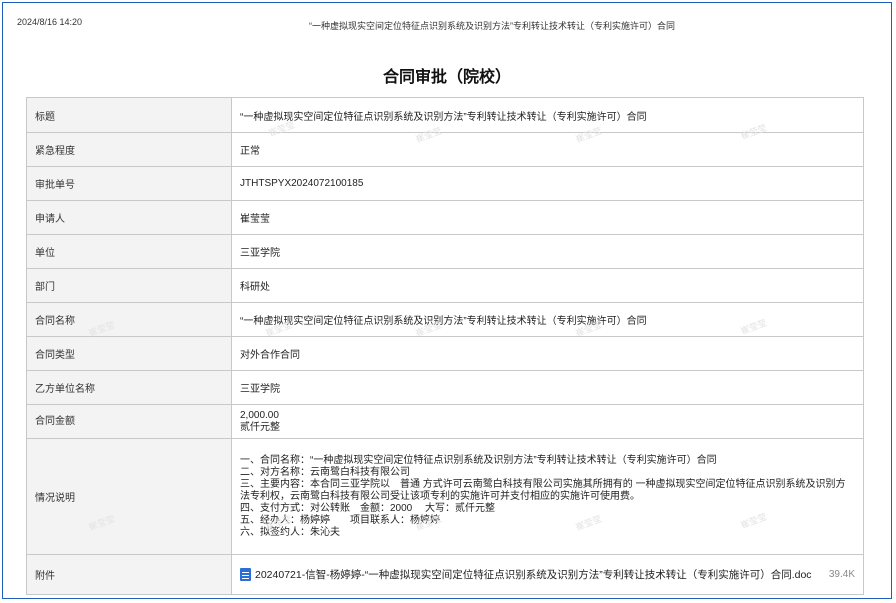 This screenshot has width=896, height=603. I want to click on row-unit: 单位 三亚学院, so click(445, 251).